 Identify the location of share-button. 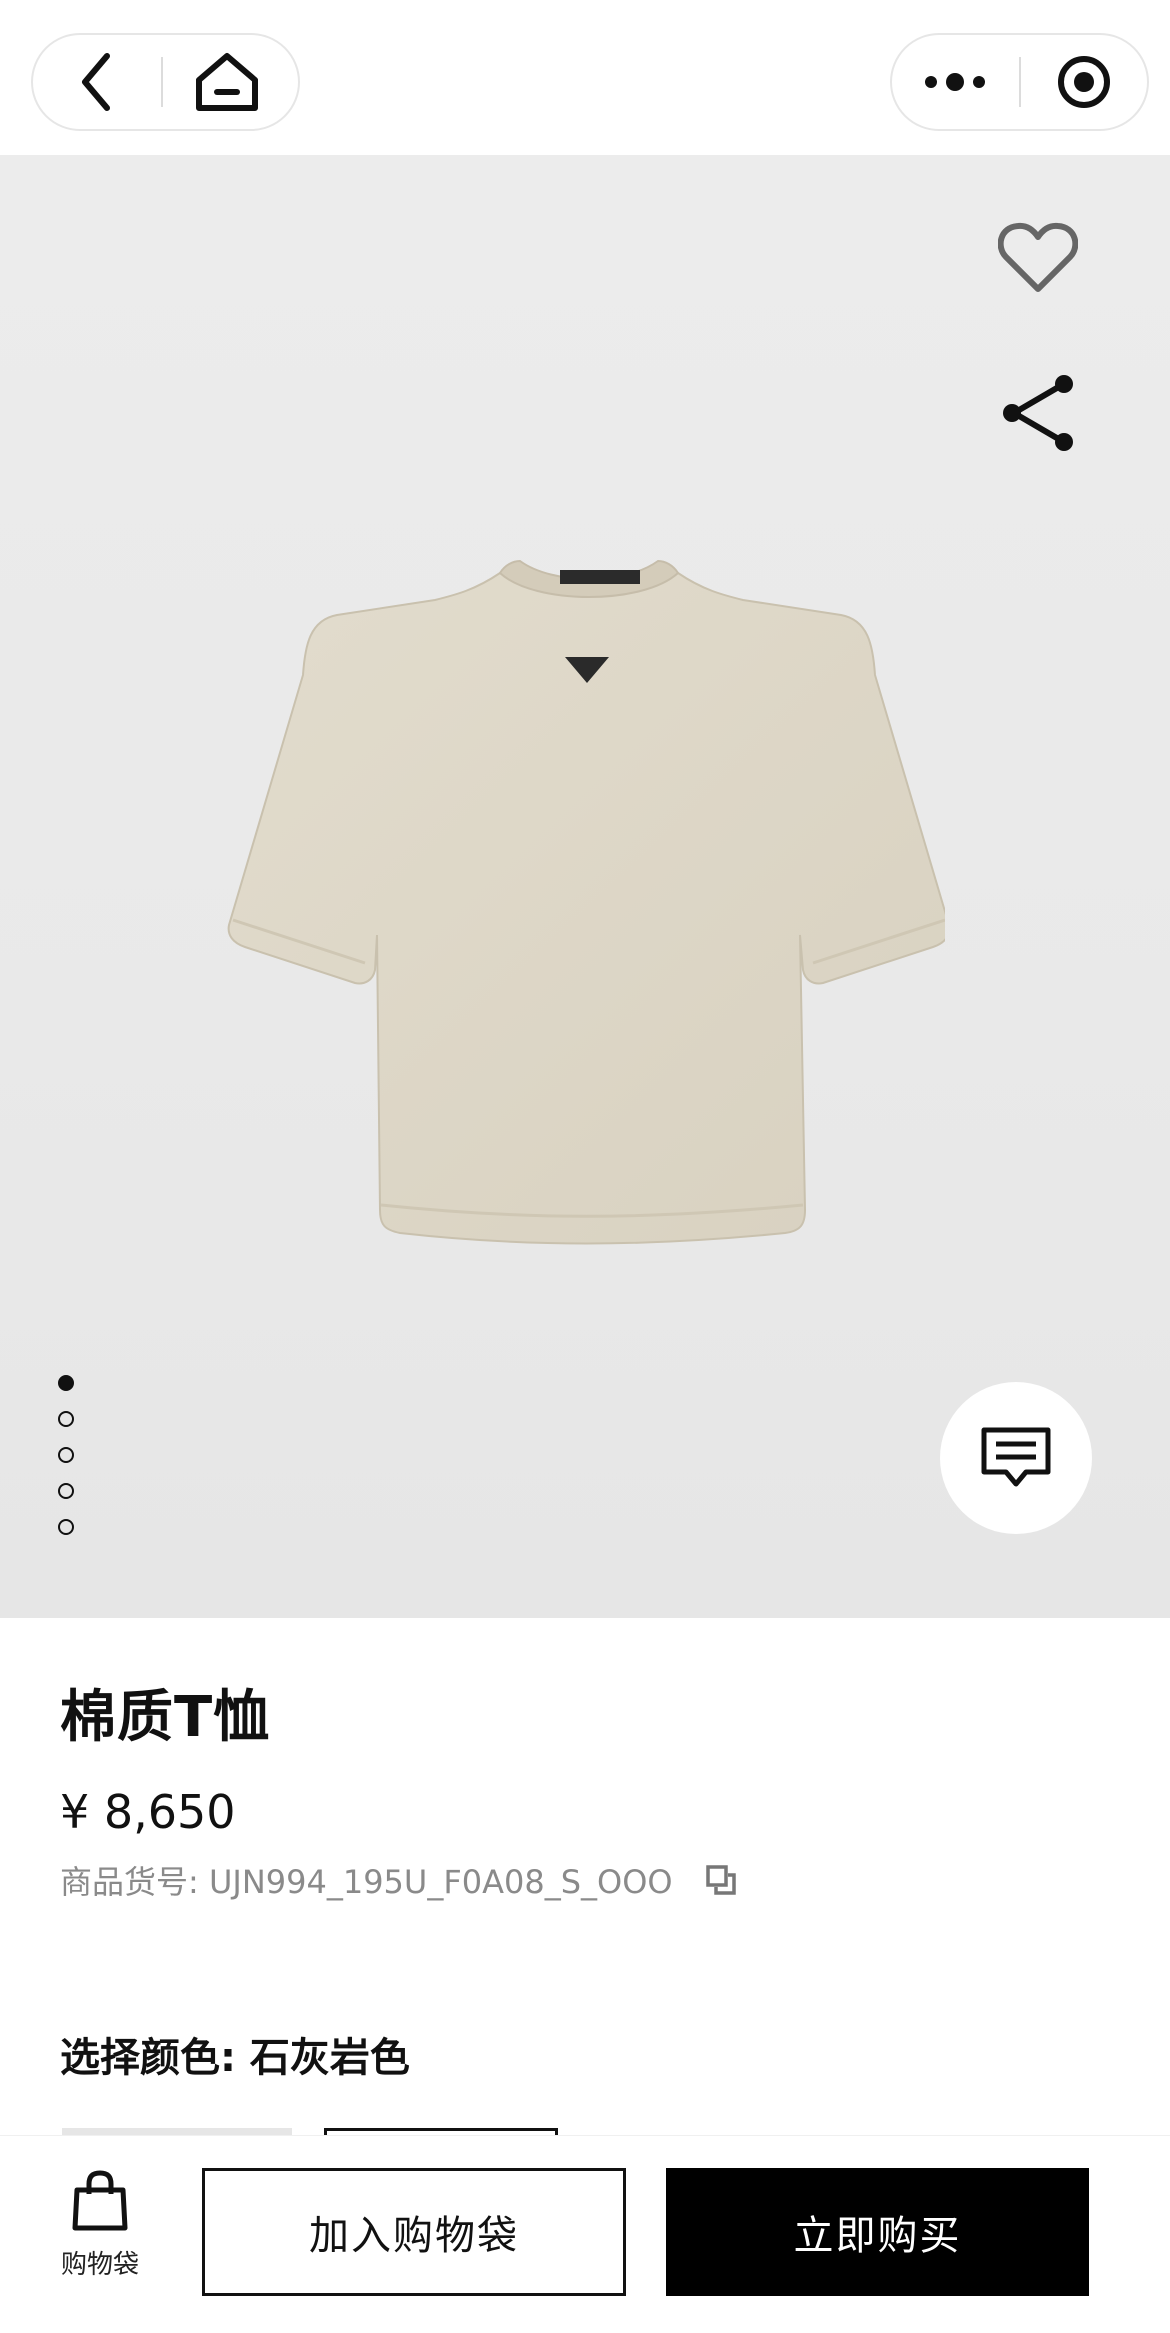
(1038, 413).